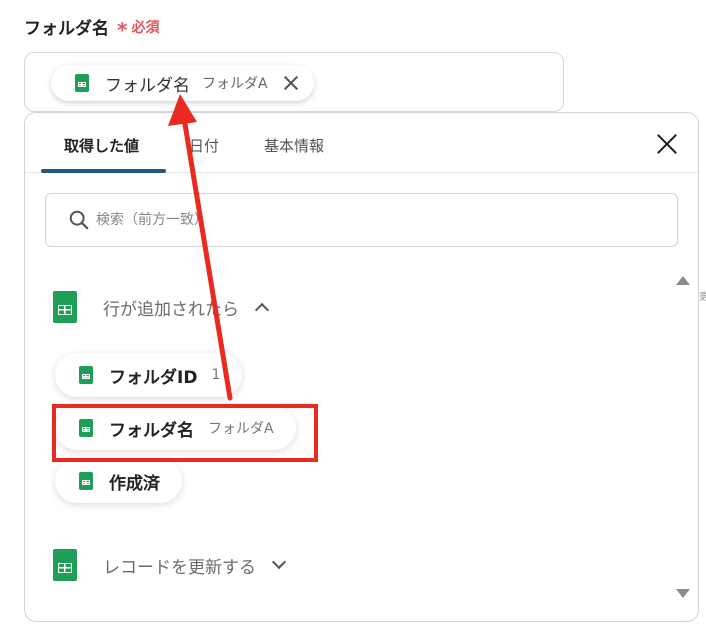 The height and width of the screenshot is (627, 706). What do you see at coordinates (79, 220) in the screenshot?
I see `search-icon` at bounding box center [79, 220].